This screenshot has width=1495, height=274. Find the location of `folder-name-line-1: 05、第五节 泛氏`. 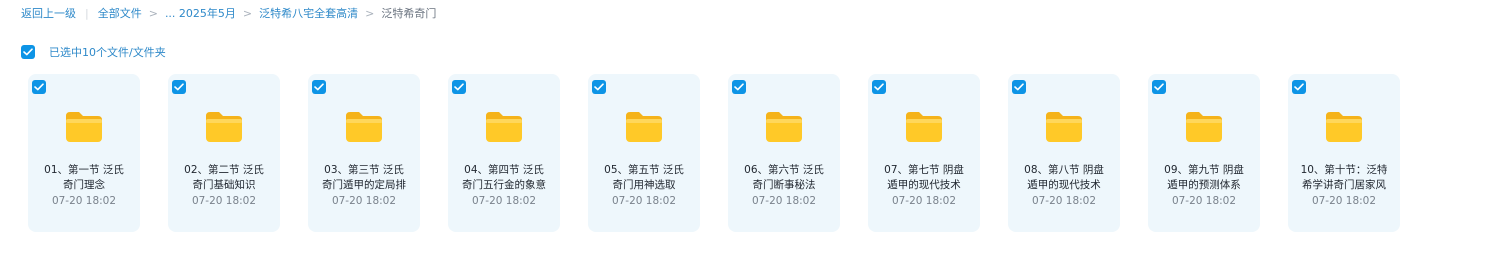

folder-name-line-1: 05、第五节 泛氏 is located at coordinates (644, 170).